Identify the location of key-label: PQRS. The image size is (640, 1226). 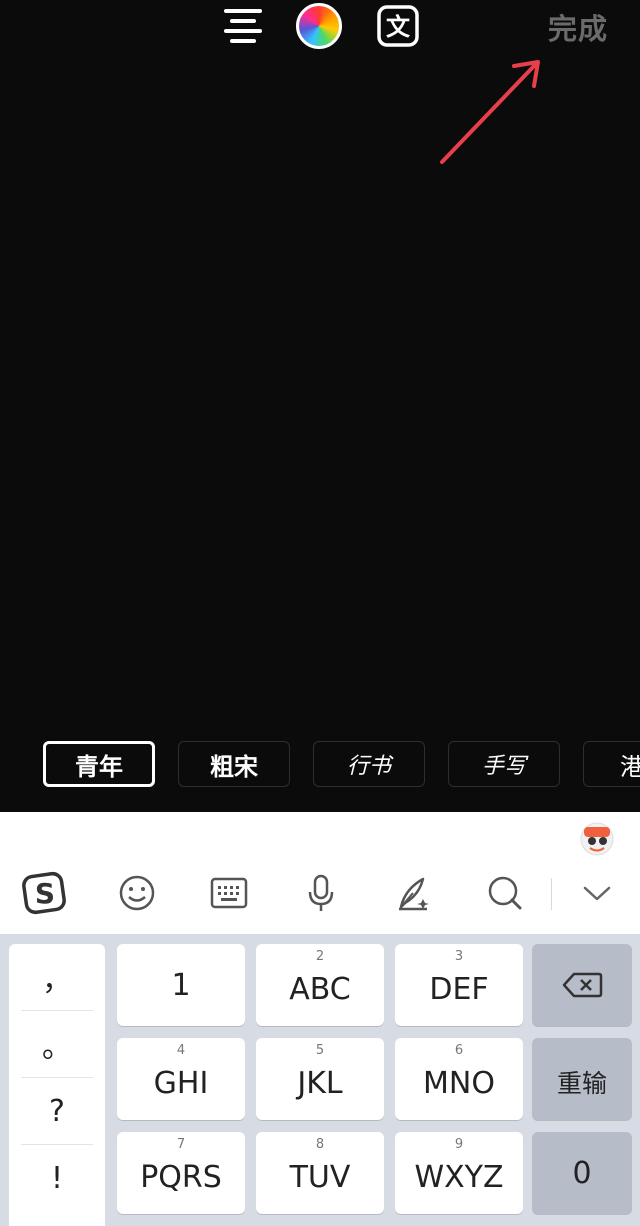
(181, 1177).